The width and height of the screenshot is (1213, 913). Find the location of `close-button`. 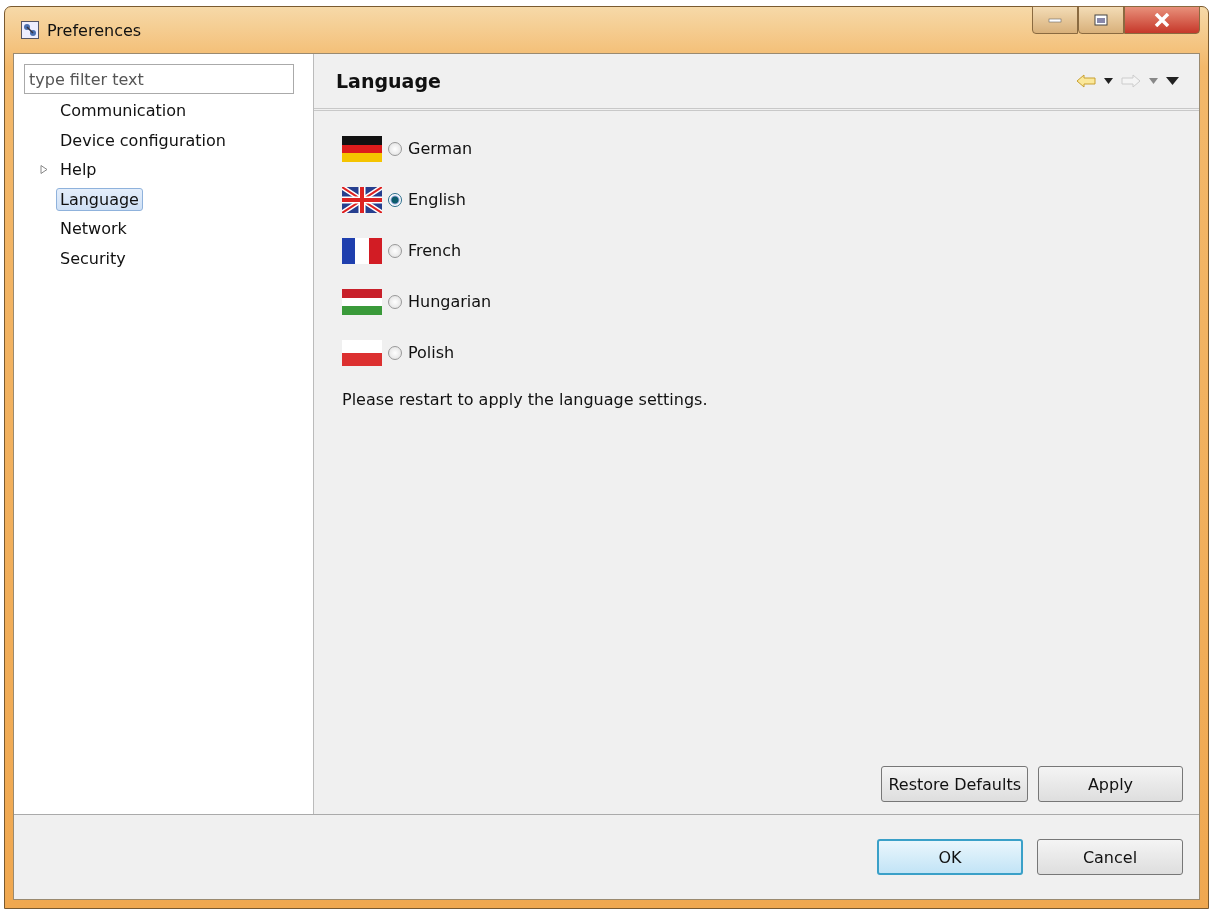

close-button is located at coordinates (1162, 20).